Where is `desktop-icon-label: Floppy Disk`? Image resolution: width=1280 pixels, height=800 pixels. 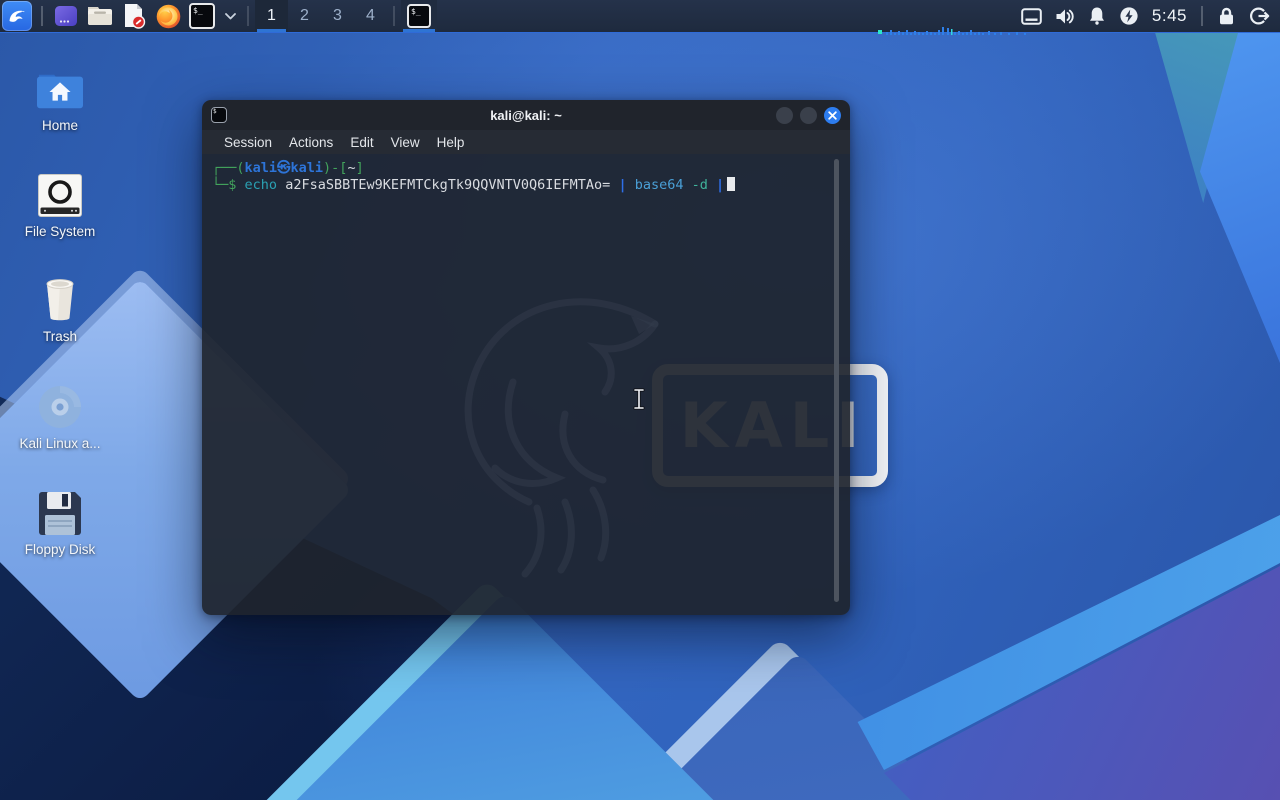 desktop-icon-label: Floppy Disk is located at coordinates (60, 549).